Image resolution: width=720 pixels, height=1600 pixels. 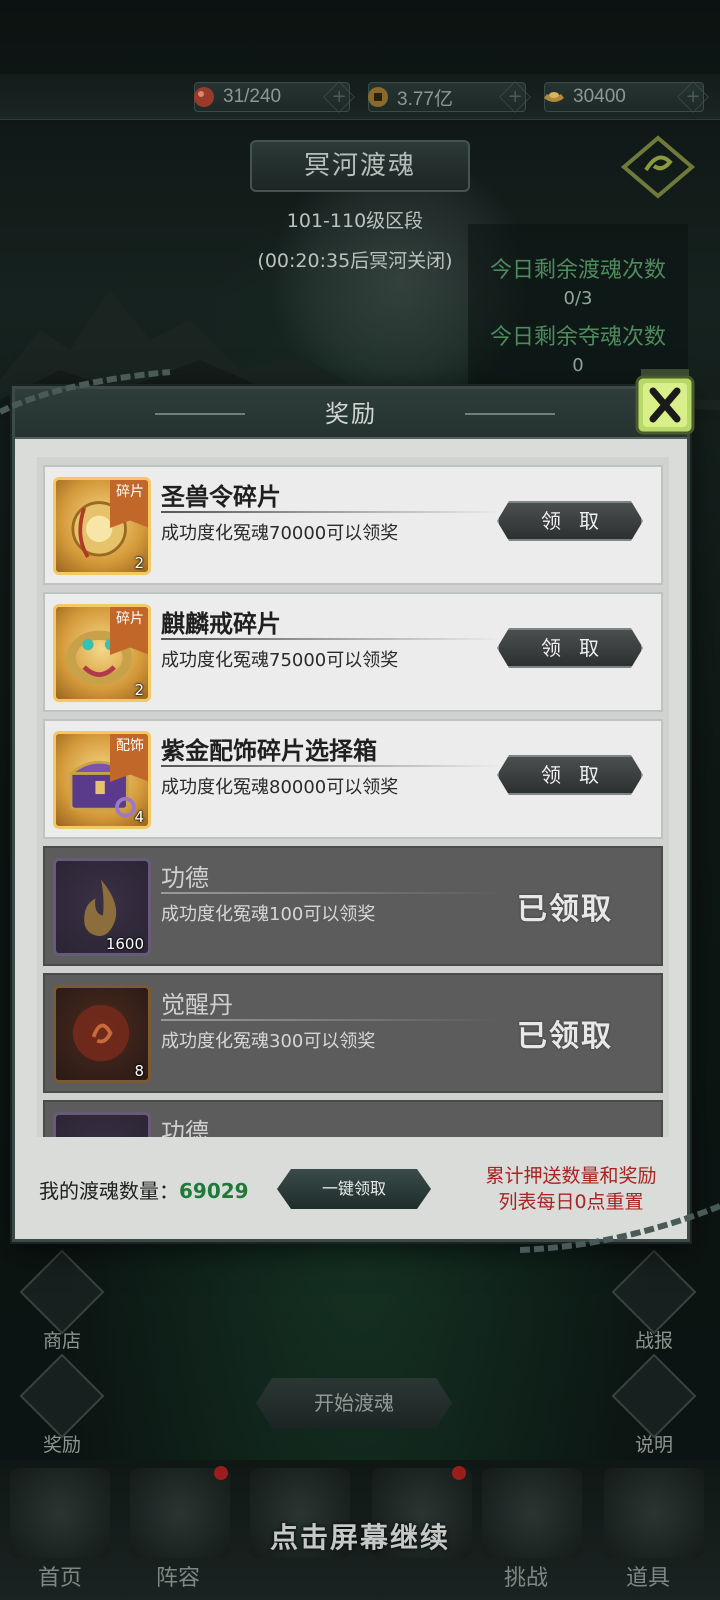 What do you see at coordinates (355, 221) in the screenshot?
I see `level-range: 101-110级区段` at bounding box center [355, 221].